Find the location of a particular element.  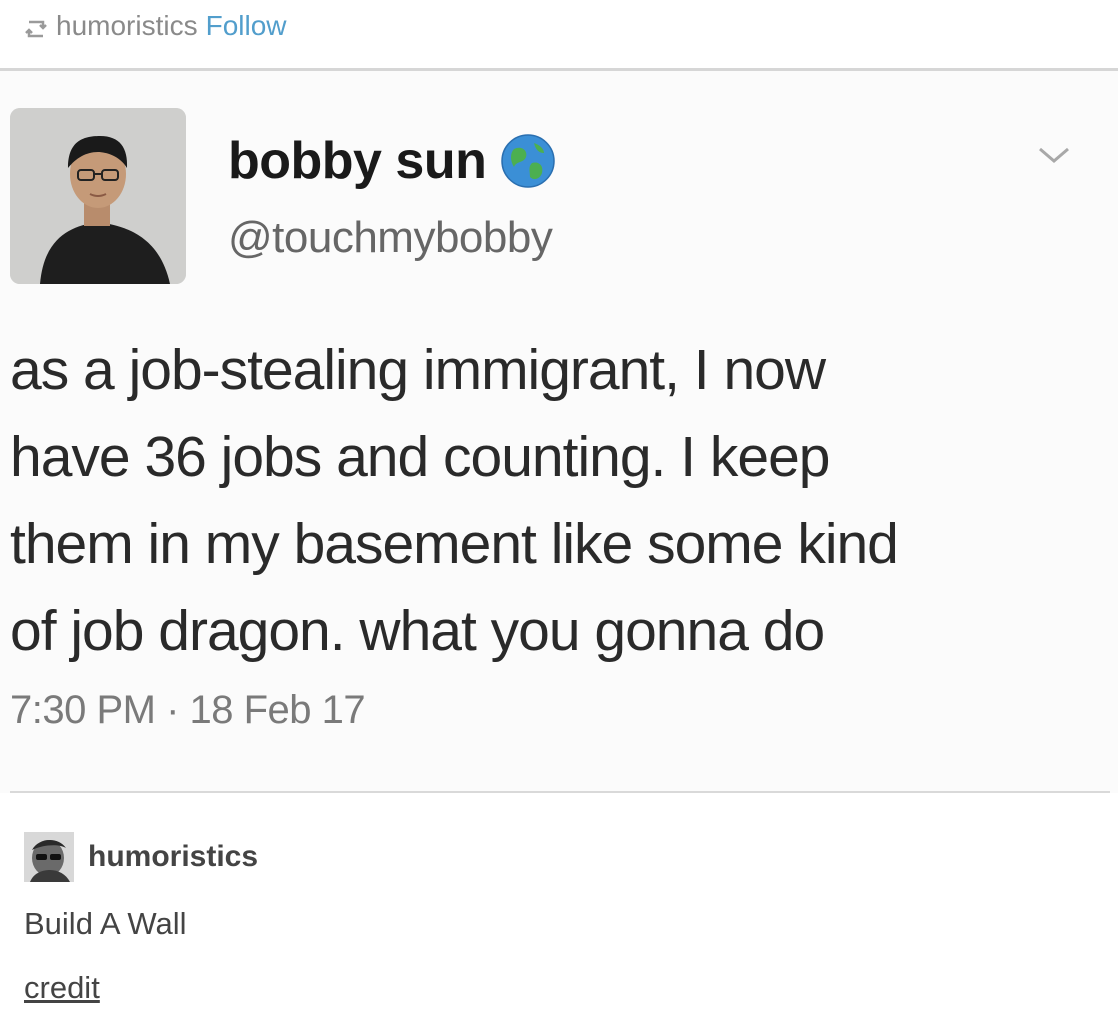

reblog-header: humoristics Follow is located at coordinates (155, 26).